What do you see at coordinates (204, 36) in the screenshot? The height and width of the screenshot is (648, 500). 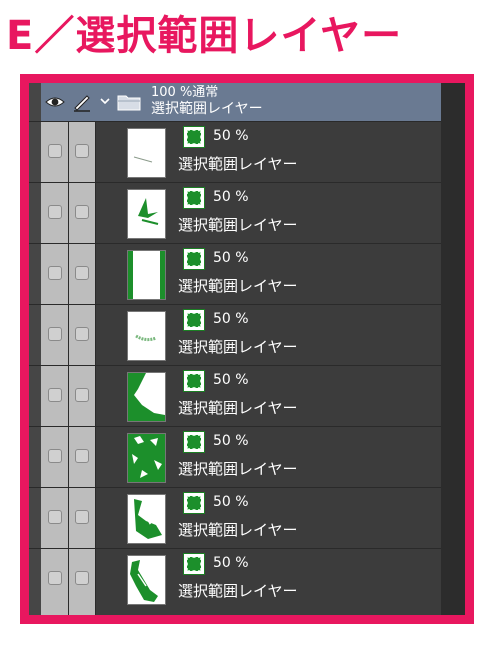 I see `page-title: E／選択範囲レイヤー` at bounding box center [204, 36].